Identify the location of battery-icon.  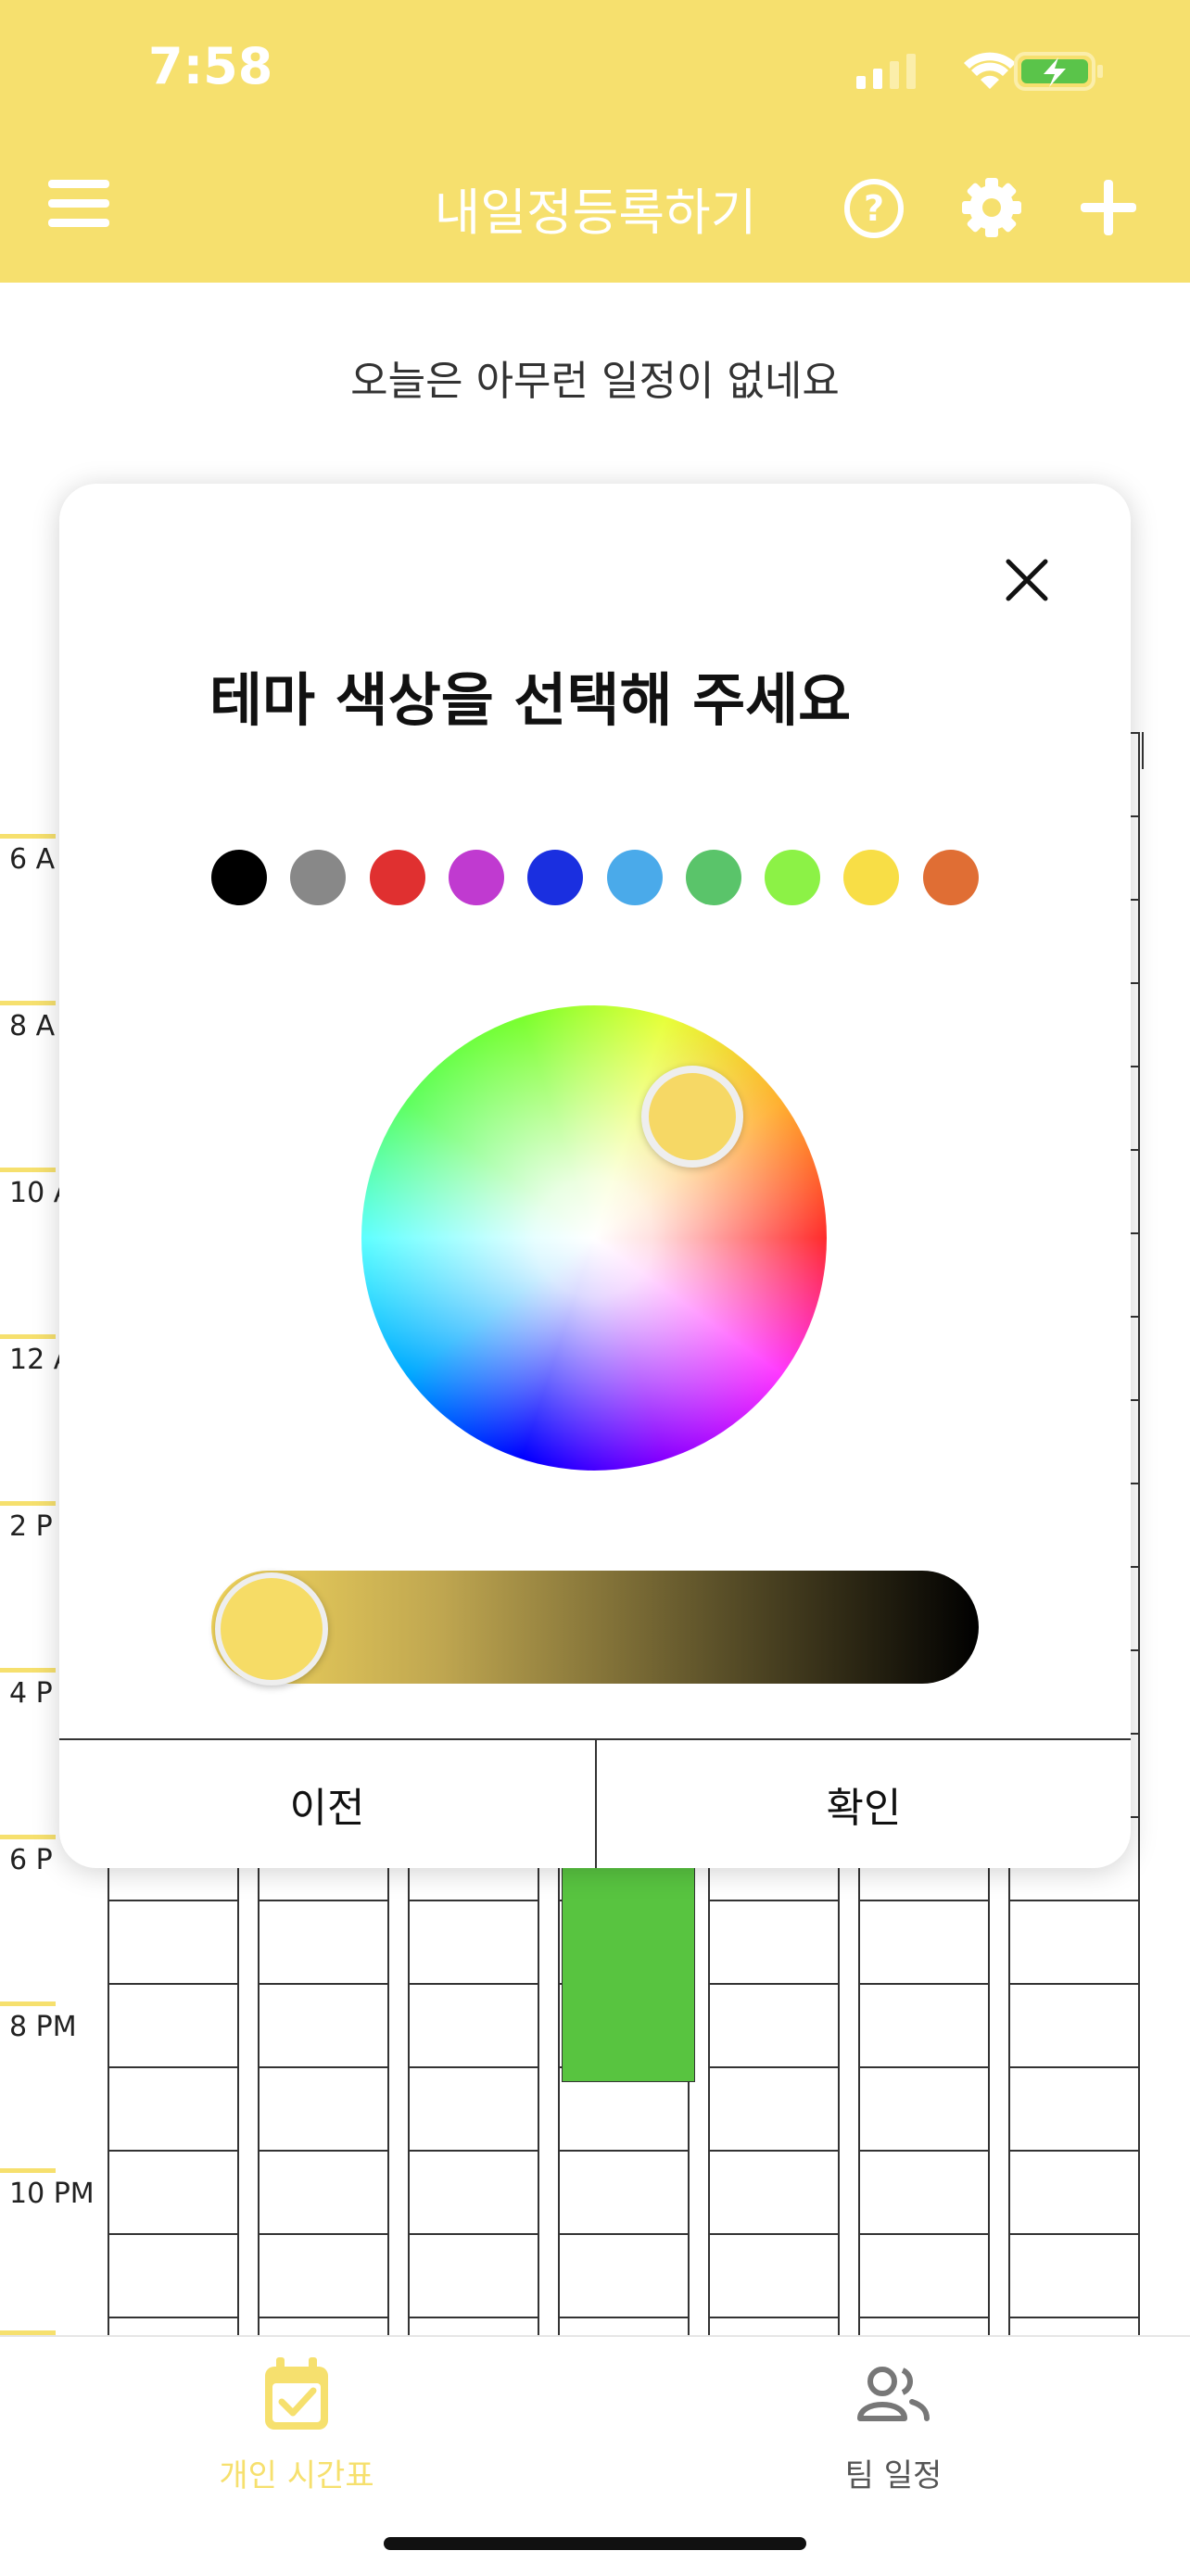
(1058, 72).